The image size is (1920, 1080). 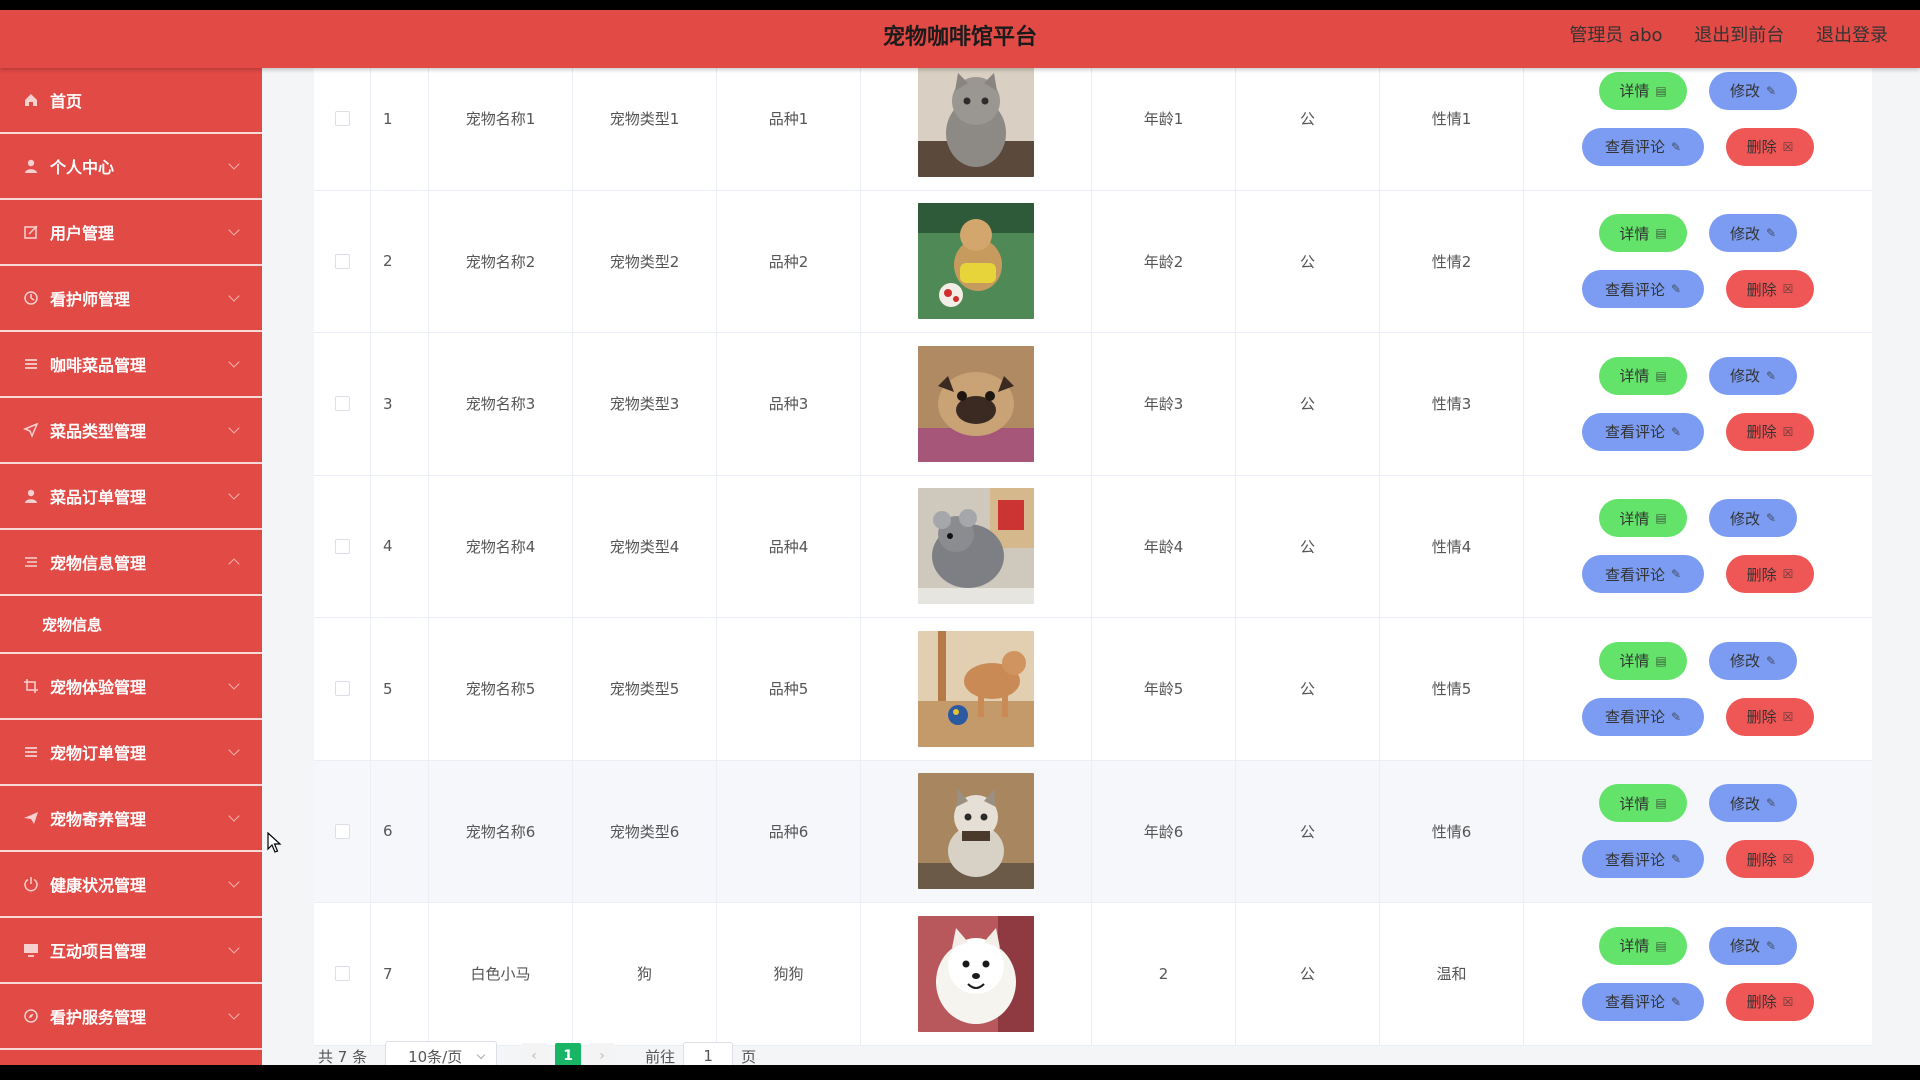 I want to click on exit-to-front-link: 退出到前台, so click(x=1739, y=35).